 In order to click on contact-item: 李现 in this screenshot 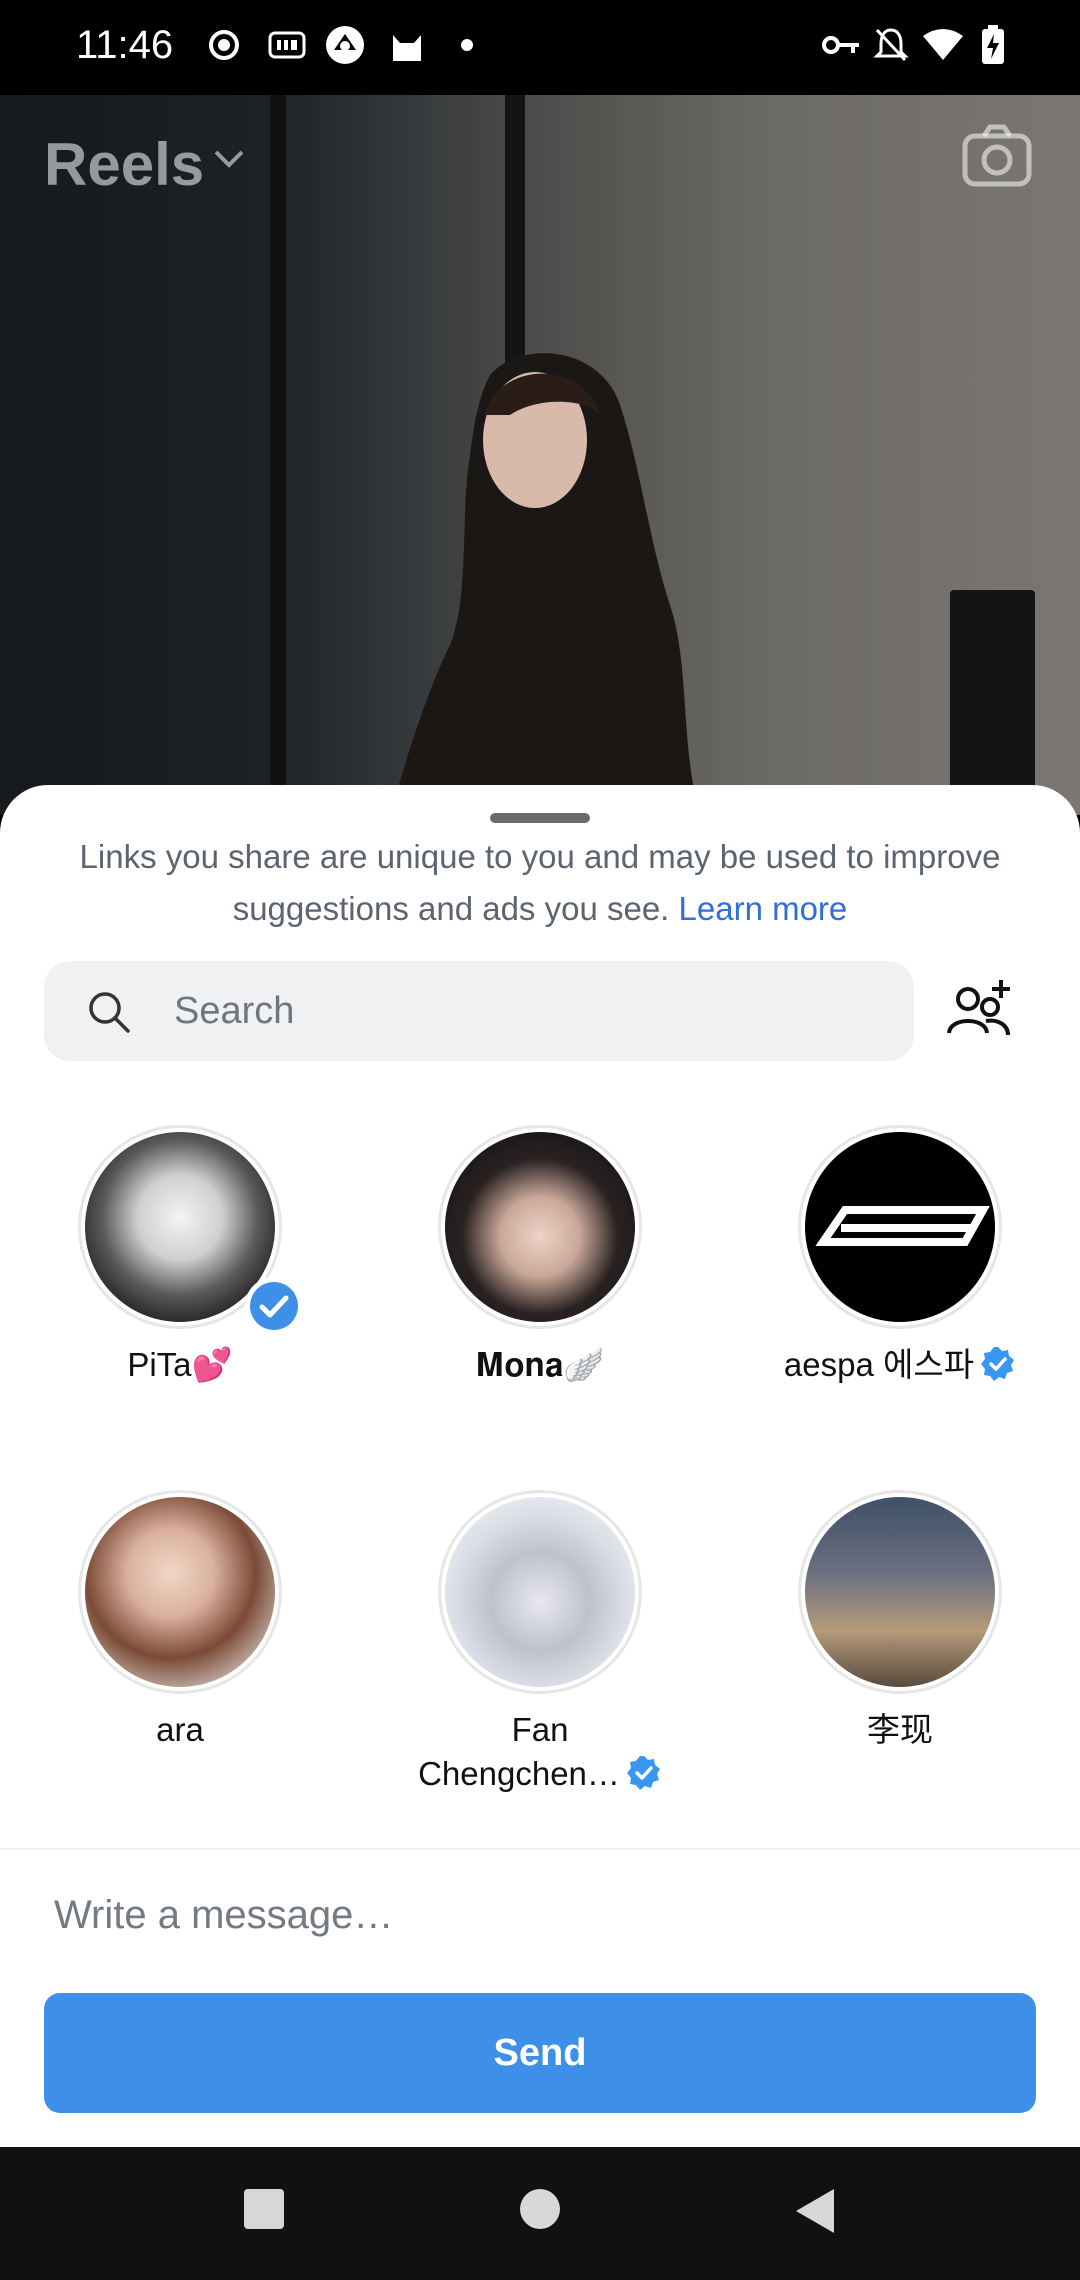, I will do `click(900, 1621)`.